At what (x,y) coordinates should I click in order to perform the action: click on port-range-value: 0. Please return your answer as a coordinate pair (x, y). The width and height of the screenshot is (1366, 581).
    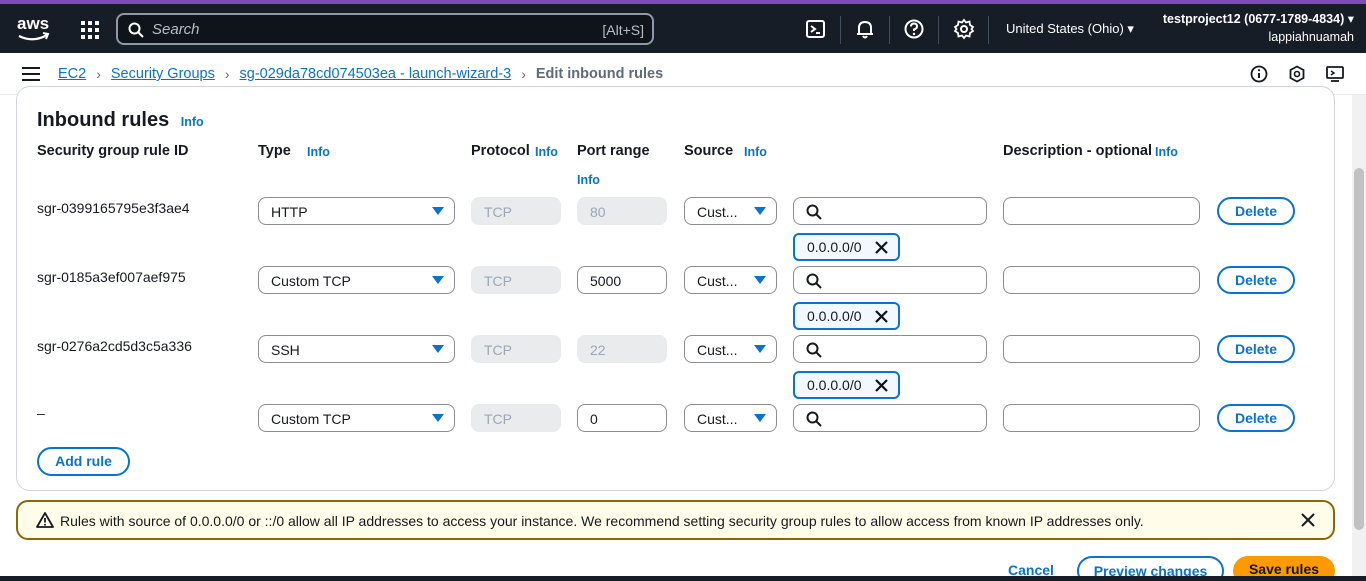
    Looking at the image, I should click on (594, 419).